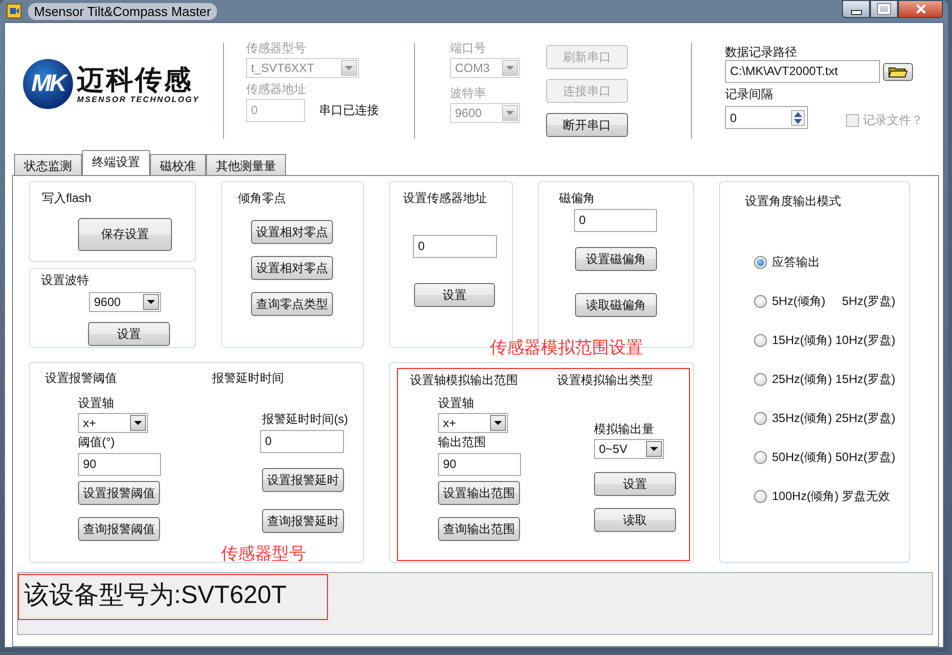 This screenshot has width=952, height=655. Describe the element at coordinates (119, 493) in the screenshot. I see `button: 设置报警阈值` at that location.